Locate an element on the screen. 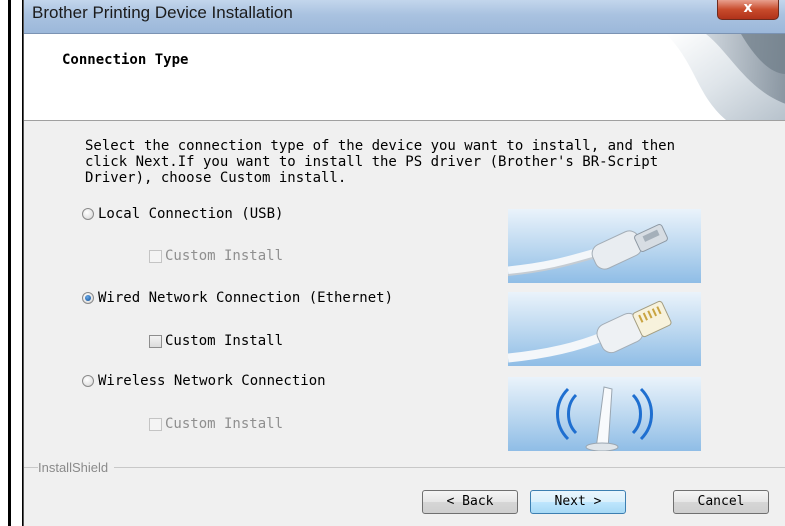 This screenshot has width=785, height=526. wireless-illustration is located at coordinates (604, 414).